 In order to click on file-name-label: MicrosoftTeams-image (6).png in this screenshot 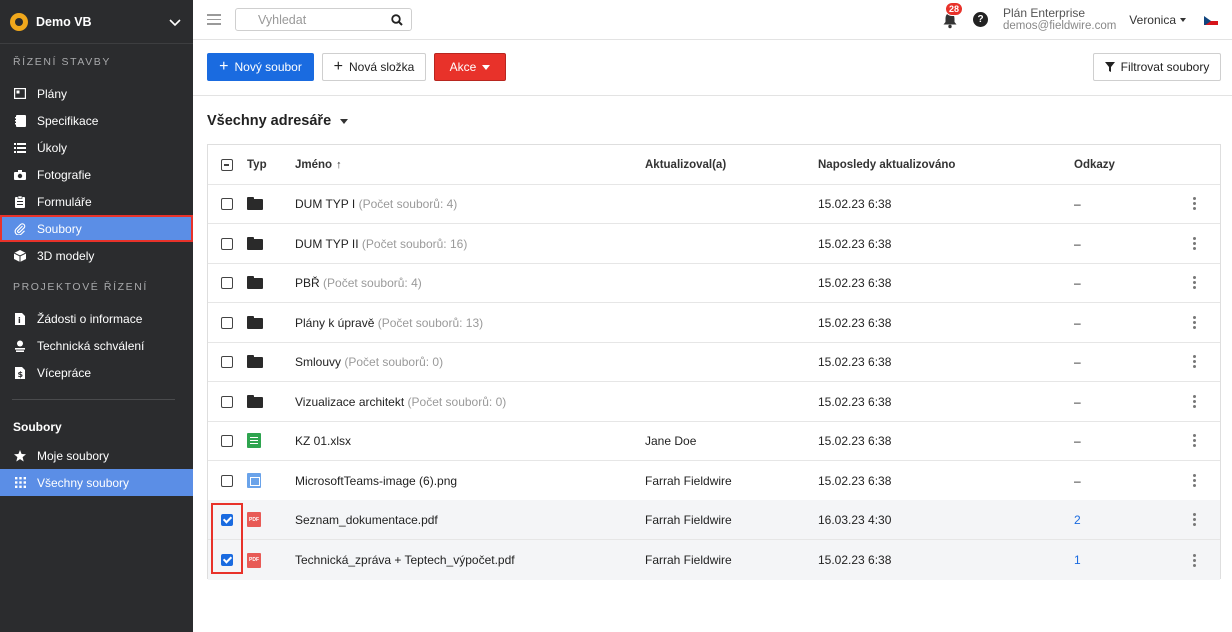, I will do `click(376, 480)`.